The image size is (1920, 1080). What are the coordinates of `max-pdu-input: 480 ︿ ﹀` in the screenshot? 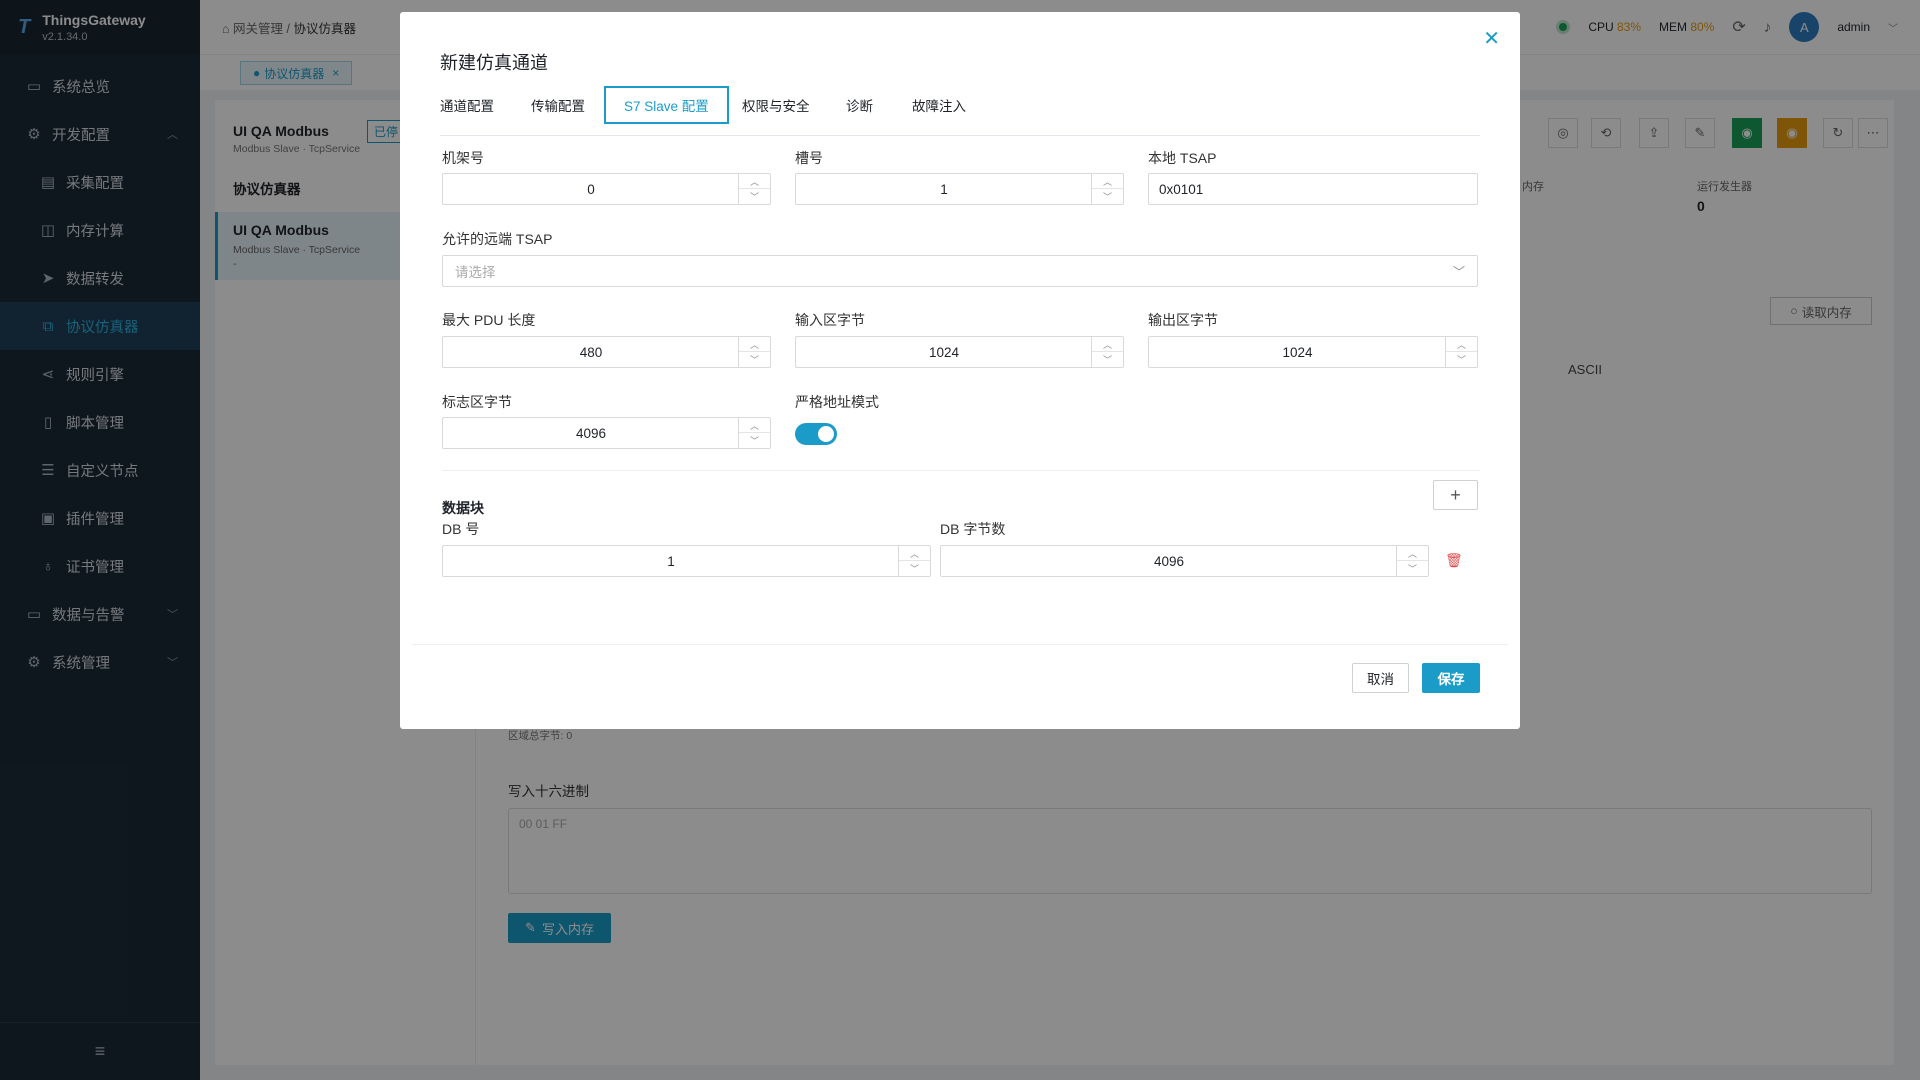 It's located at (606, 352).